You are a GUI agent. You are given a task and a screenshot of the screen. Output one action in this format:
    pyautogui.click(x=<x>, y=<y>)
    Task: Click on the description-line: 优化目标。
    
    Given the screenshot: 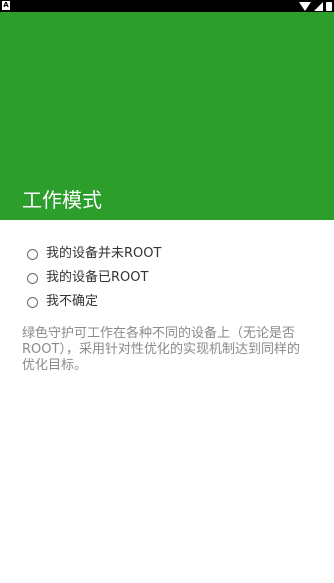 What is the action you would take?
    pyautogui.click(x=55, y=365)
    